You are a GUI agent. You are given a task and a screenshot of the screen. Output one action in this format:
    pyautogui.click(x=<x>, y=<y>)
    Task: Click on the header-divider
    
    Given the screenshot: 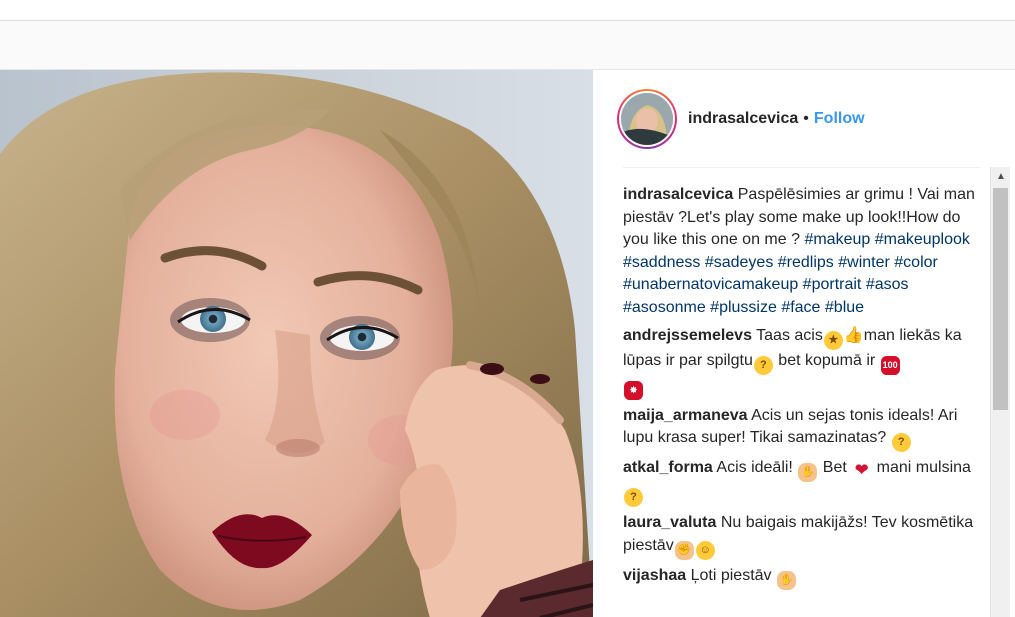 What is the action you would take?
    pyautogui.click(x=801, y=167)
    